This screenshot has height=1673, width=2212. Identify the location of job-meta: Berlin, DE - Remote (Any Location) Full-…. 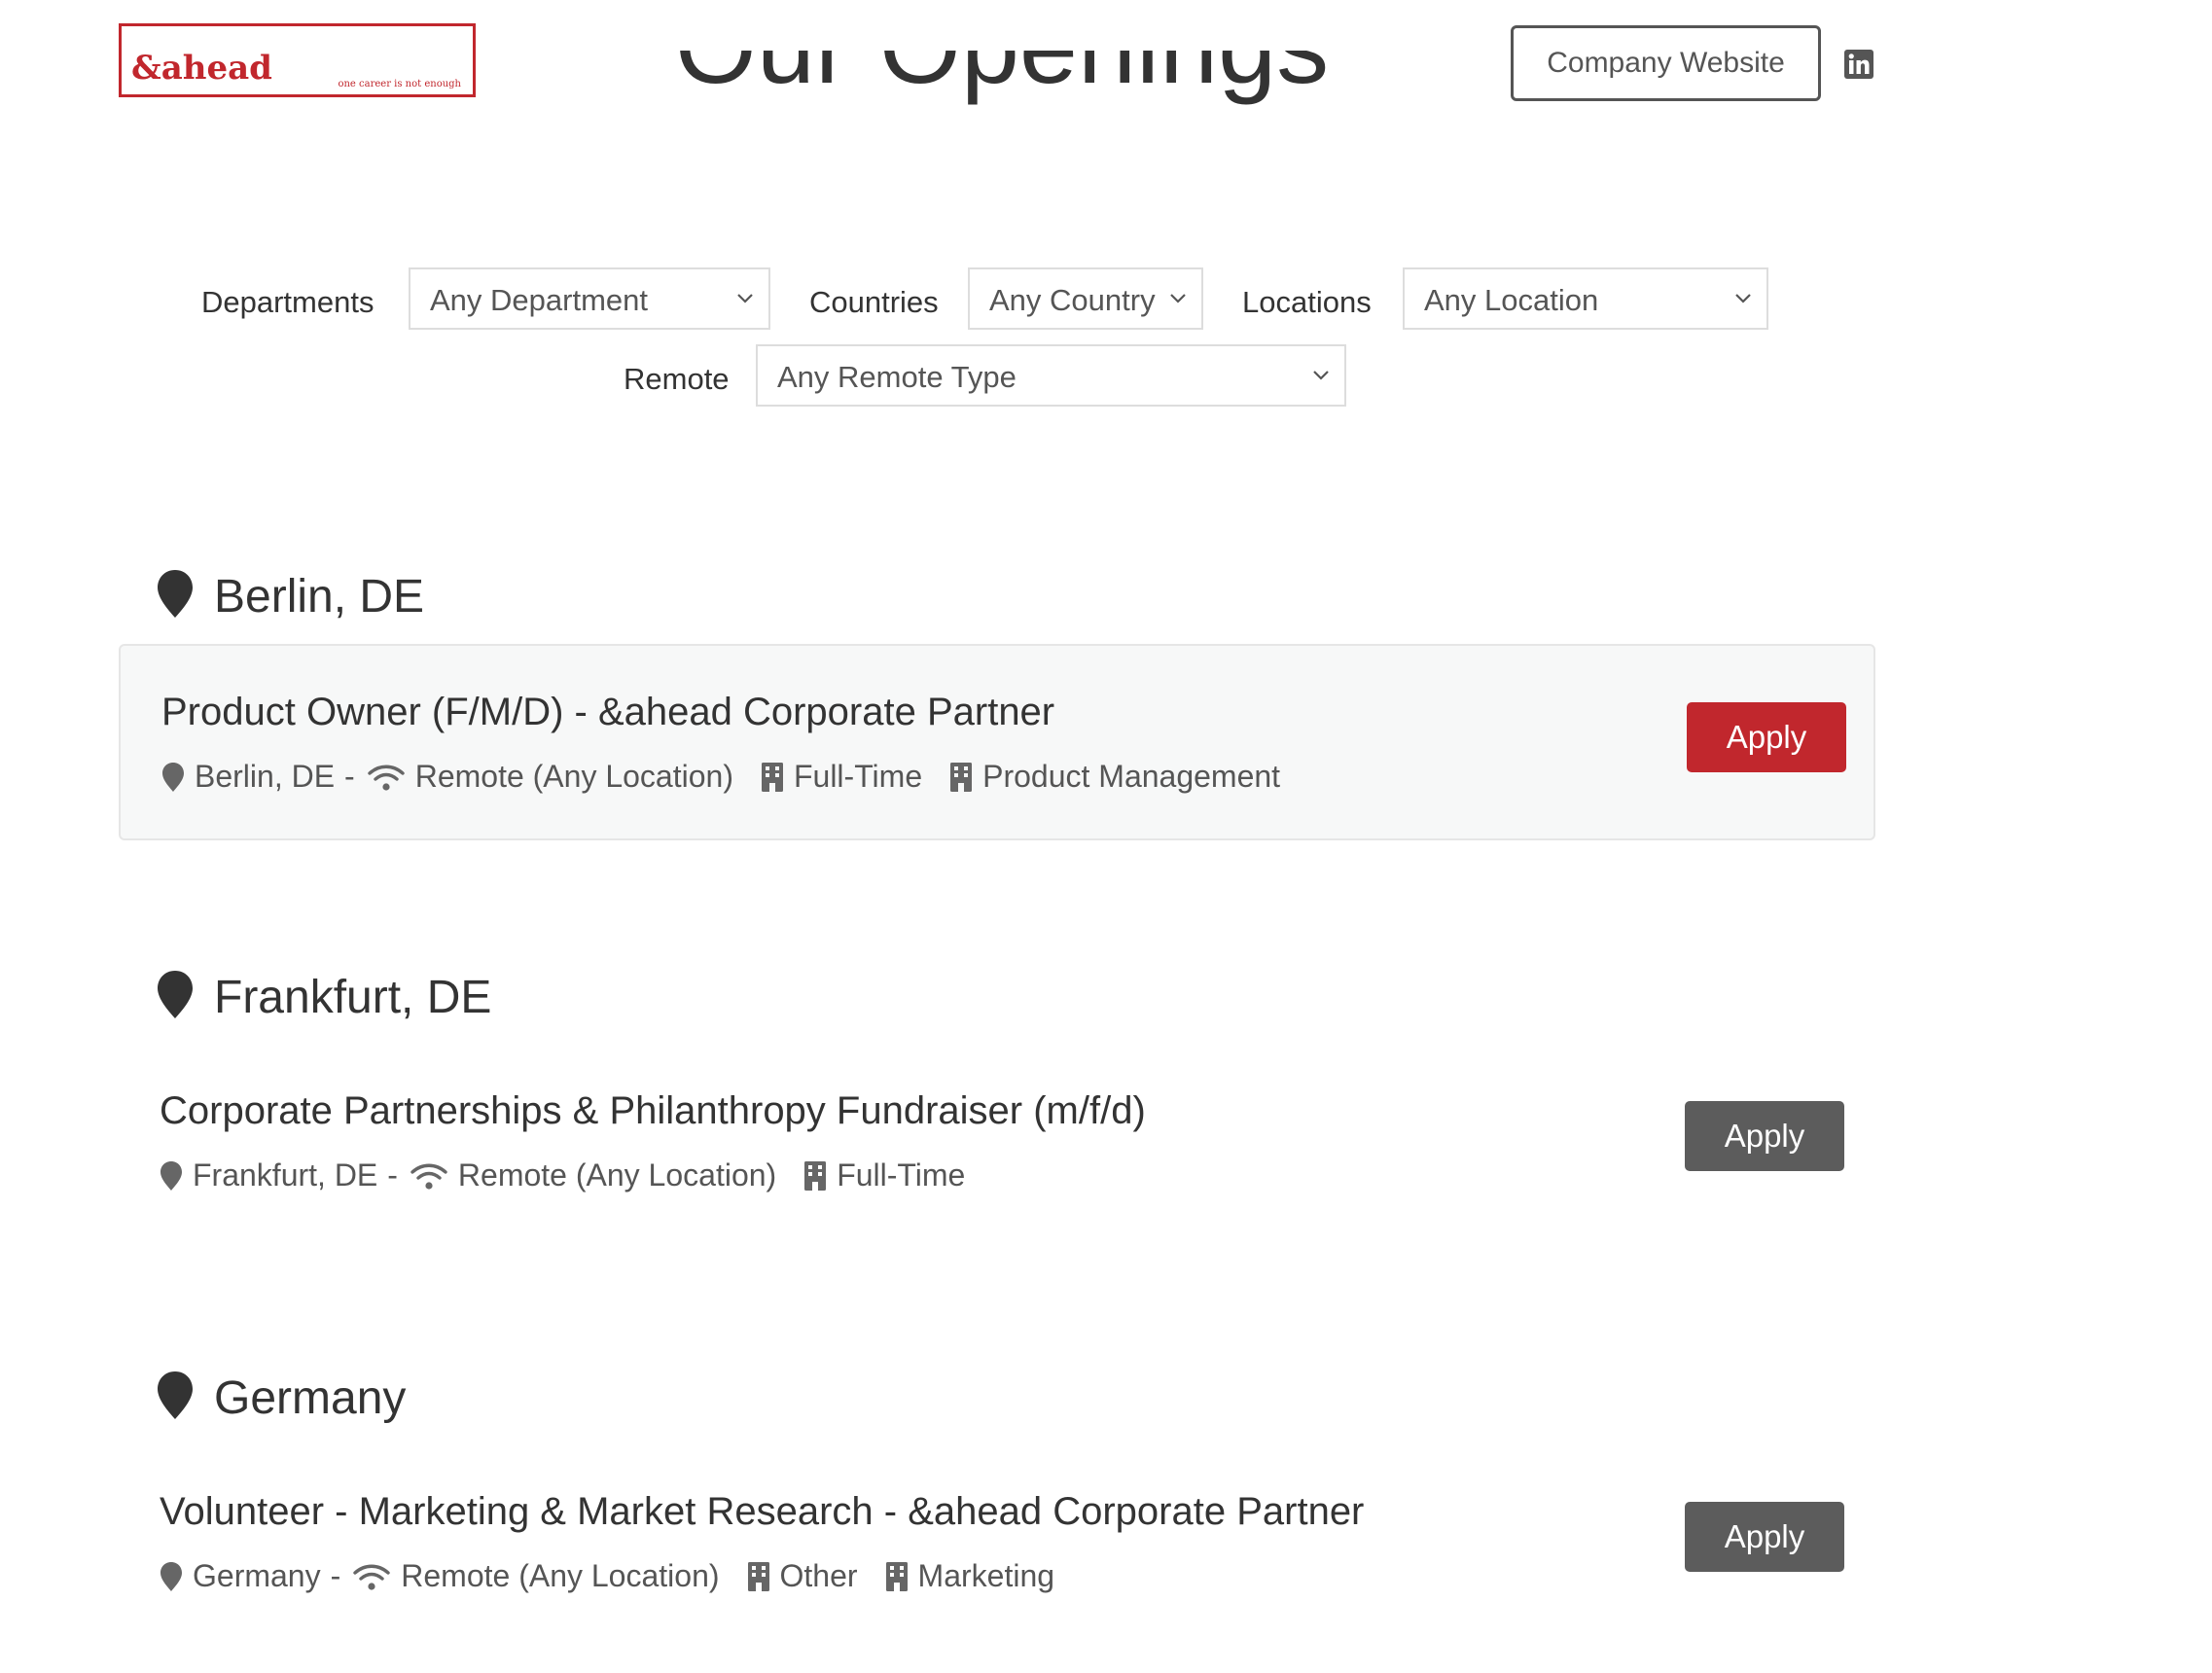
(734, 777).